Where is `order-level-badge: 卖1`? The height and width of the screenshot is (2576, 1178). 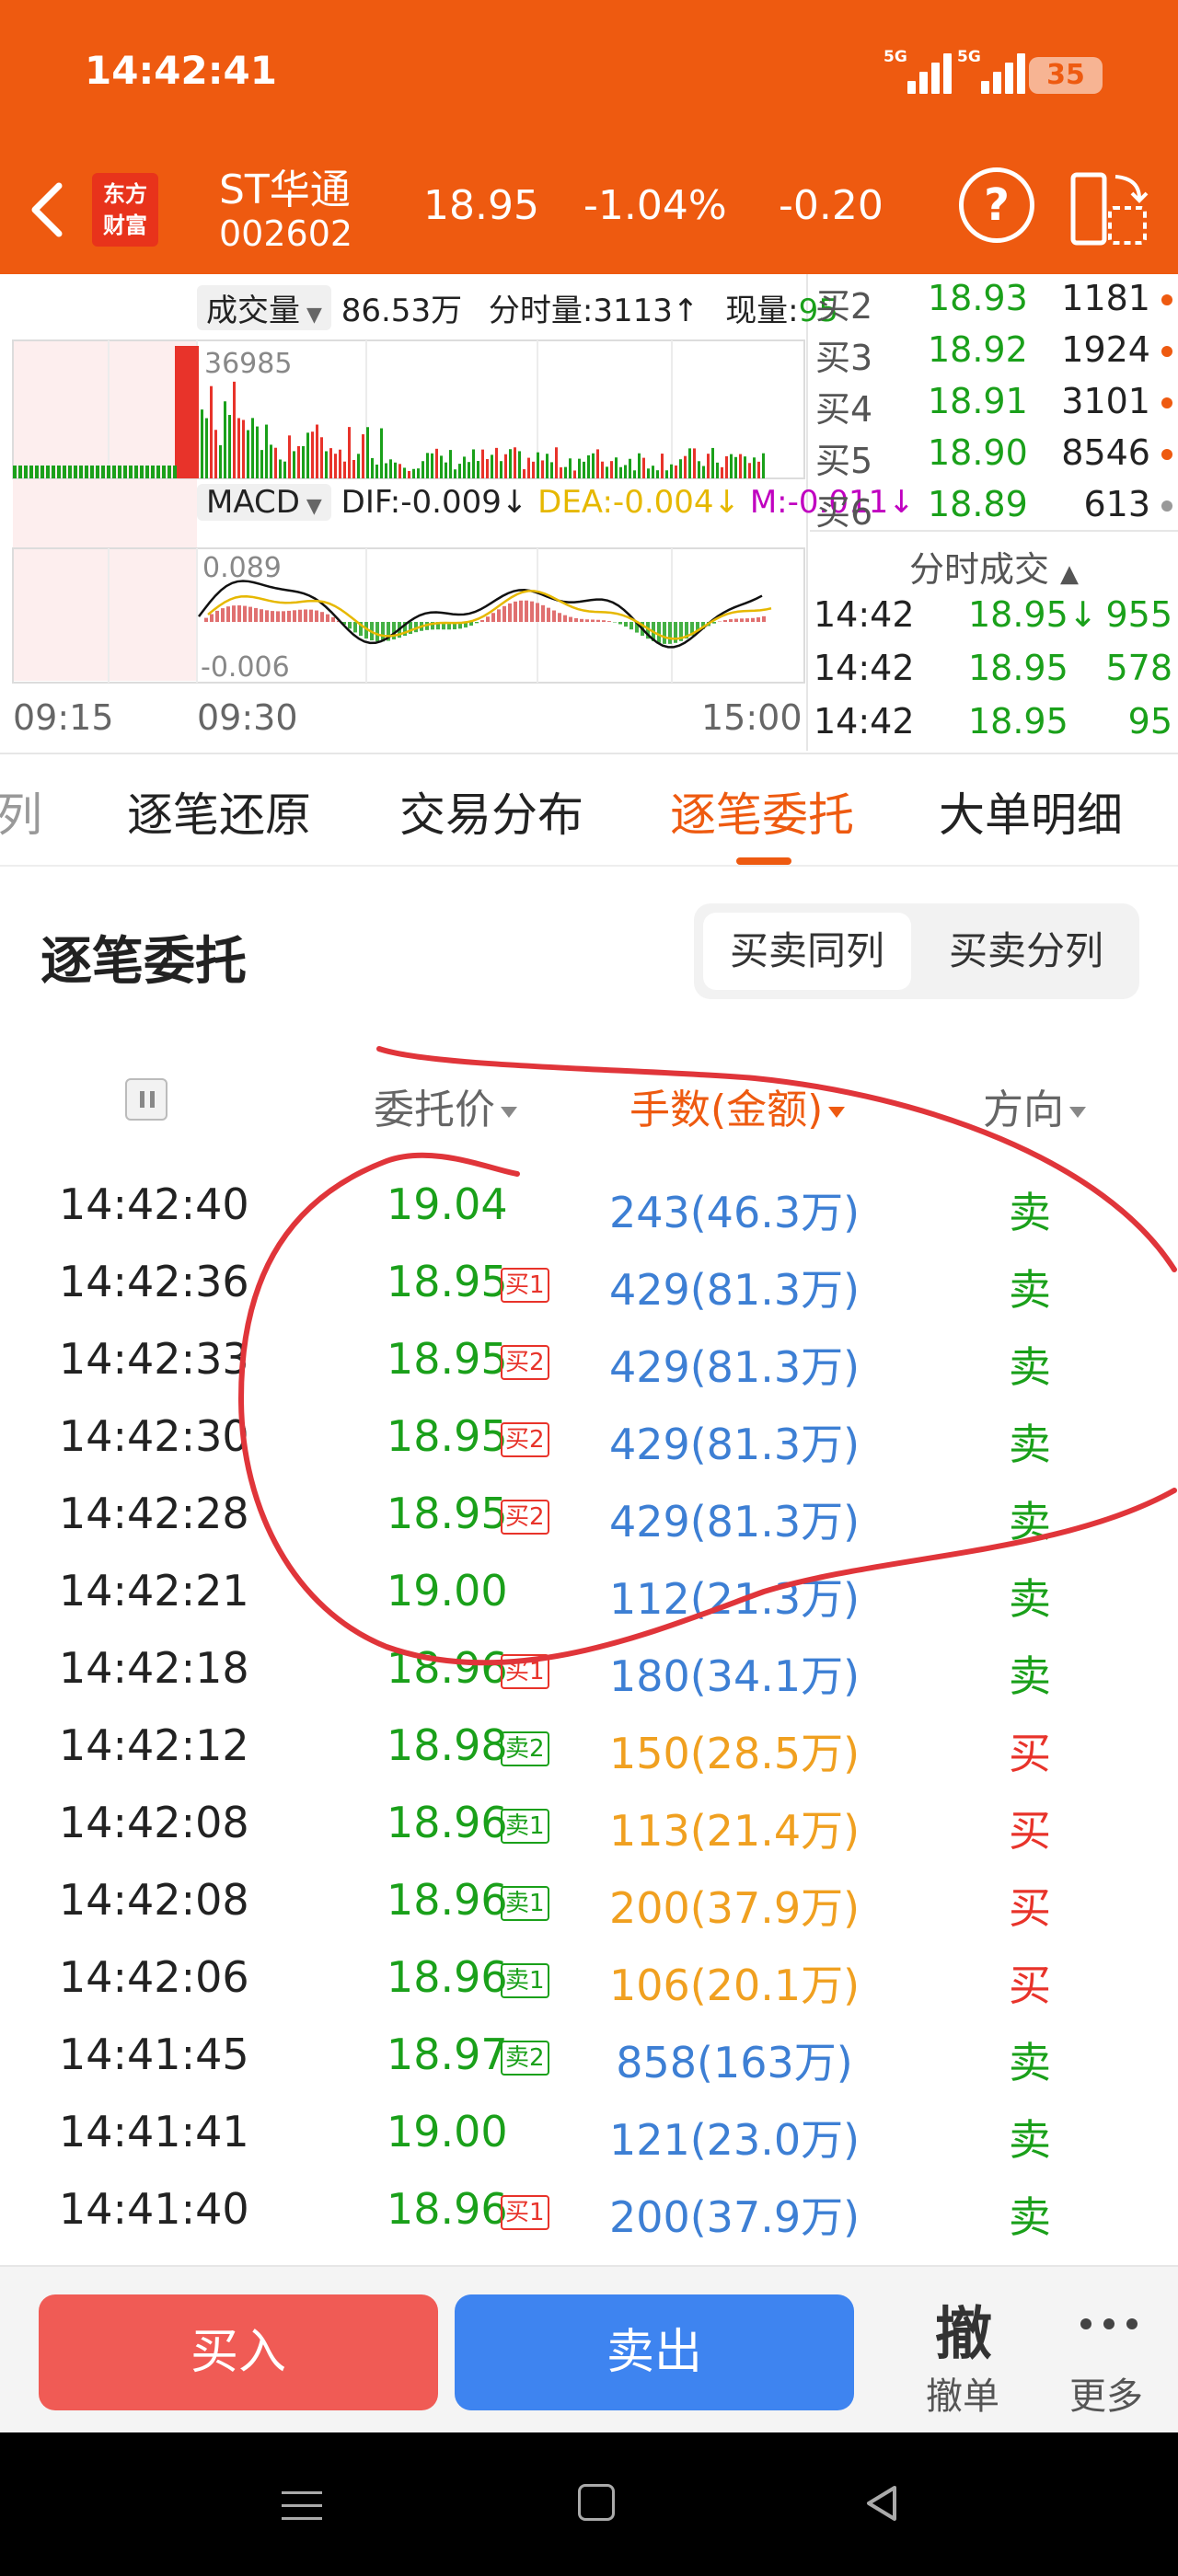 order-level-badge: 卖1 is located at coordinates (525, 1903).